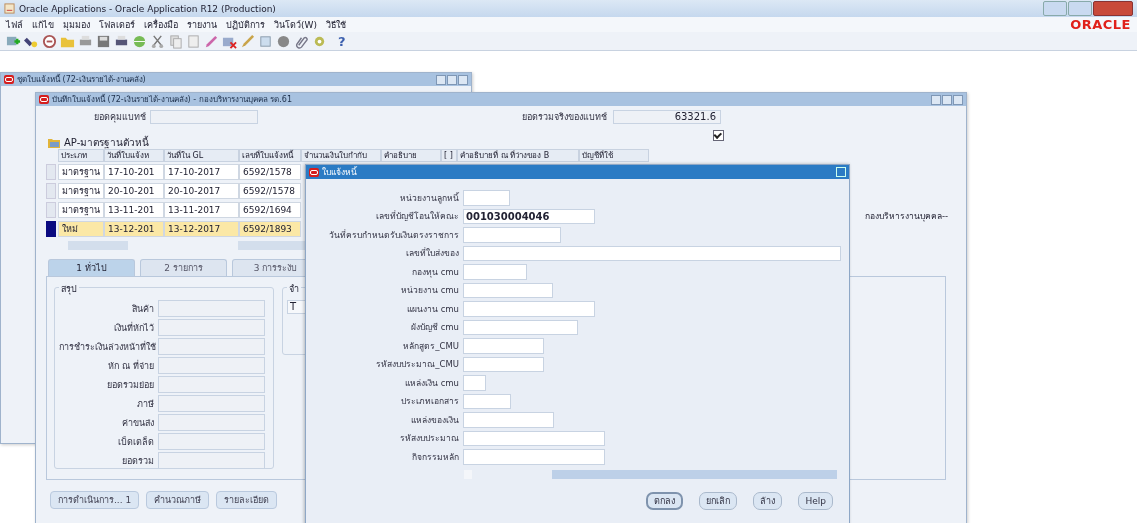 The image size is (1137, 523). I want to click on tab: 1 ทั่วไป, so click(91, 267).